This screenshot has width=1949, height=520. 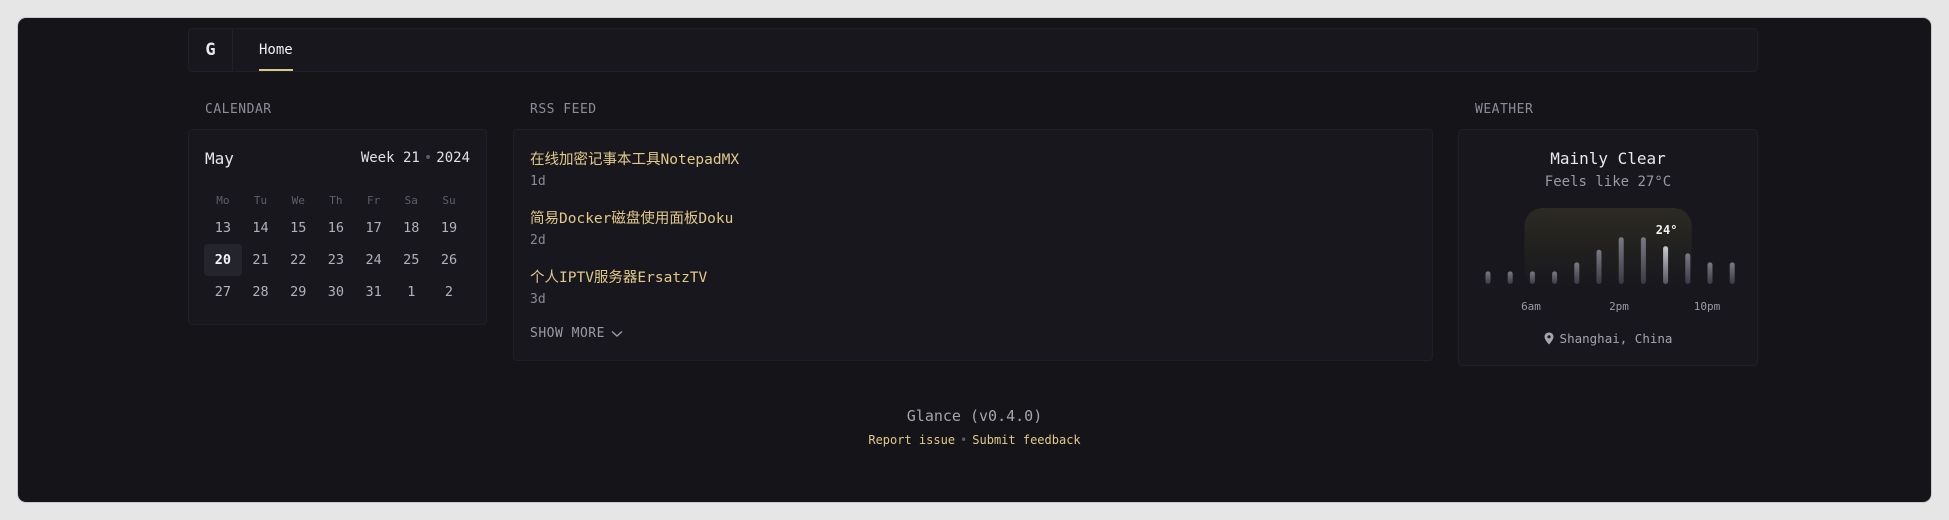 I want to click on calendar-weekday-label: We, so click(x=298, y=200).